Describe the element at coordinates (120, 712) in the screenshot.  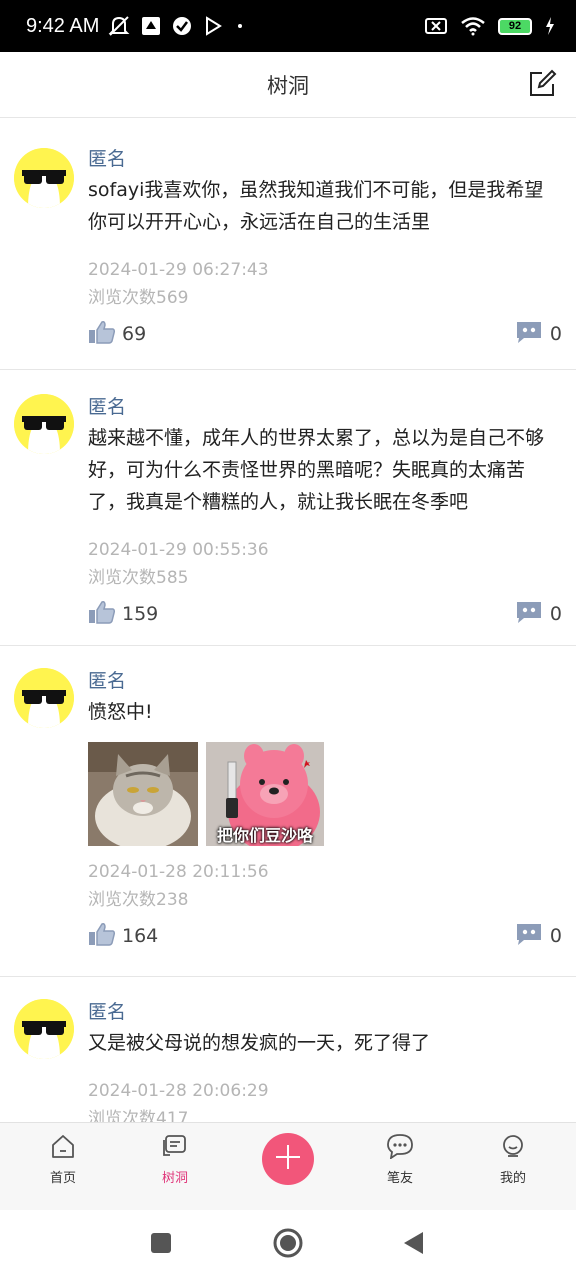
I see `post-content: 愤怒中!` at that location.